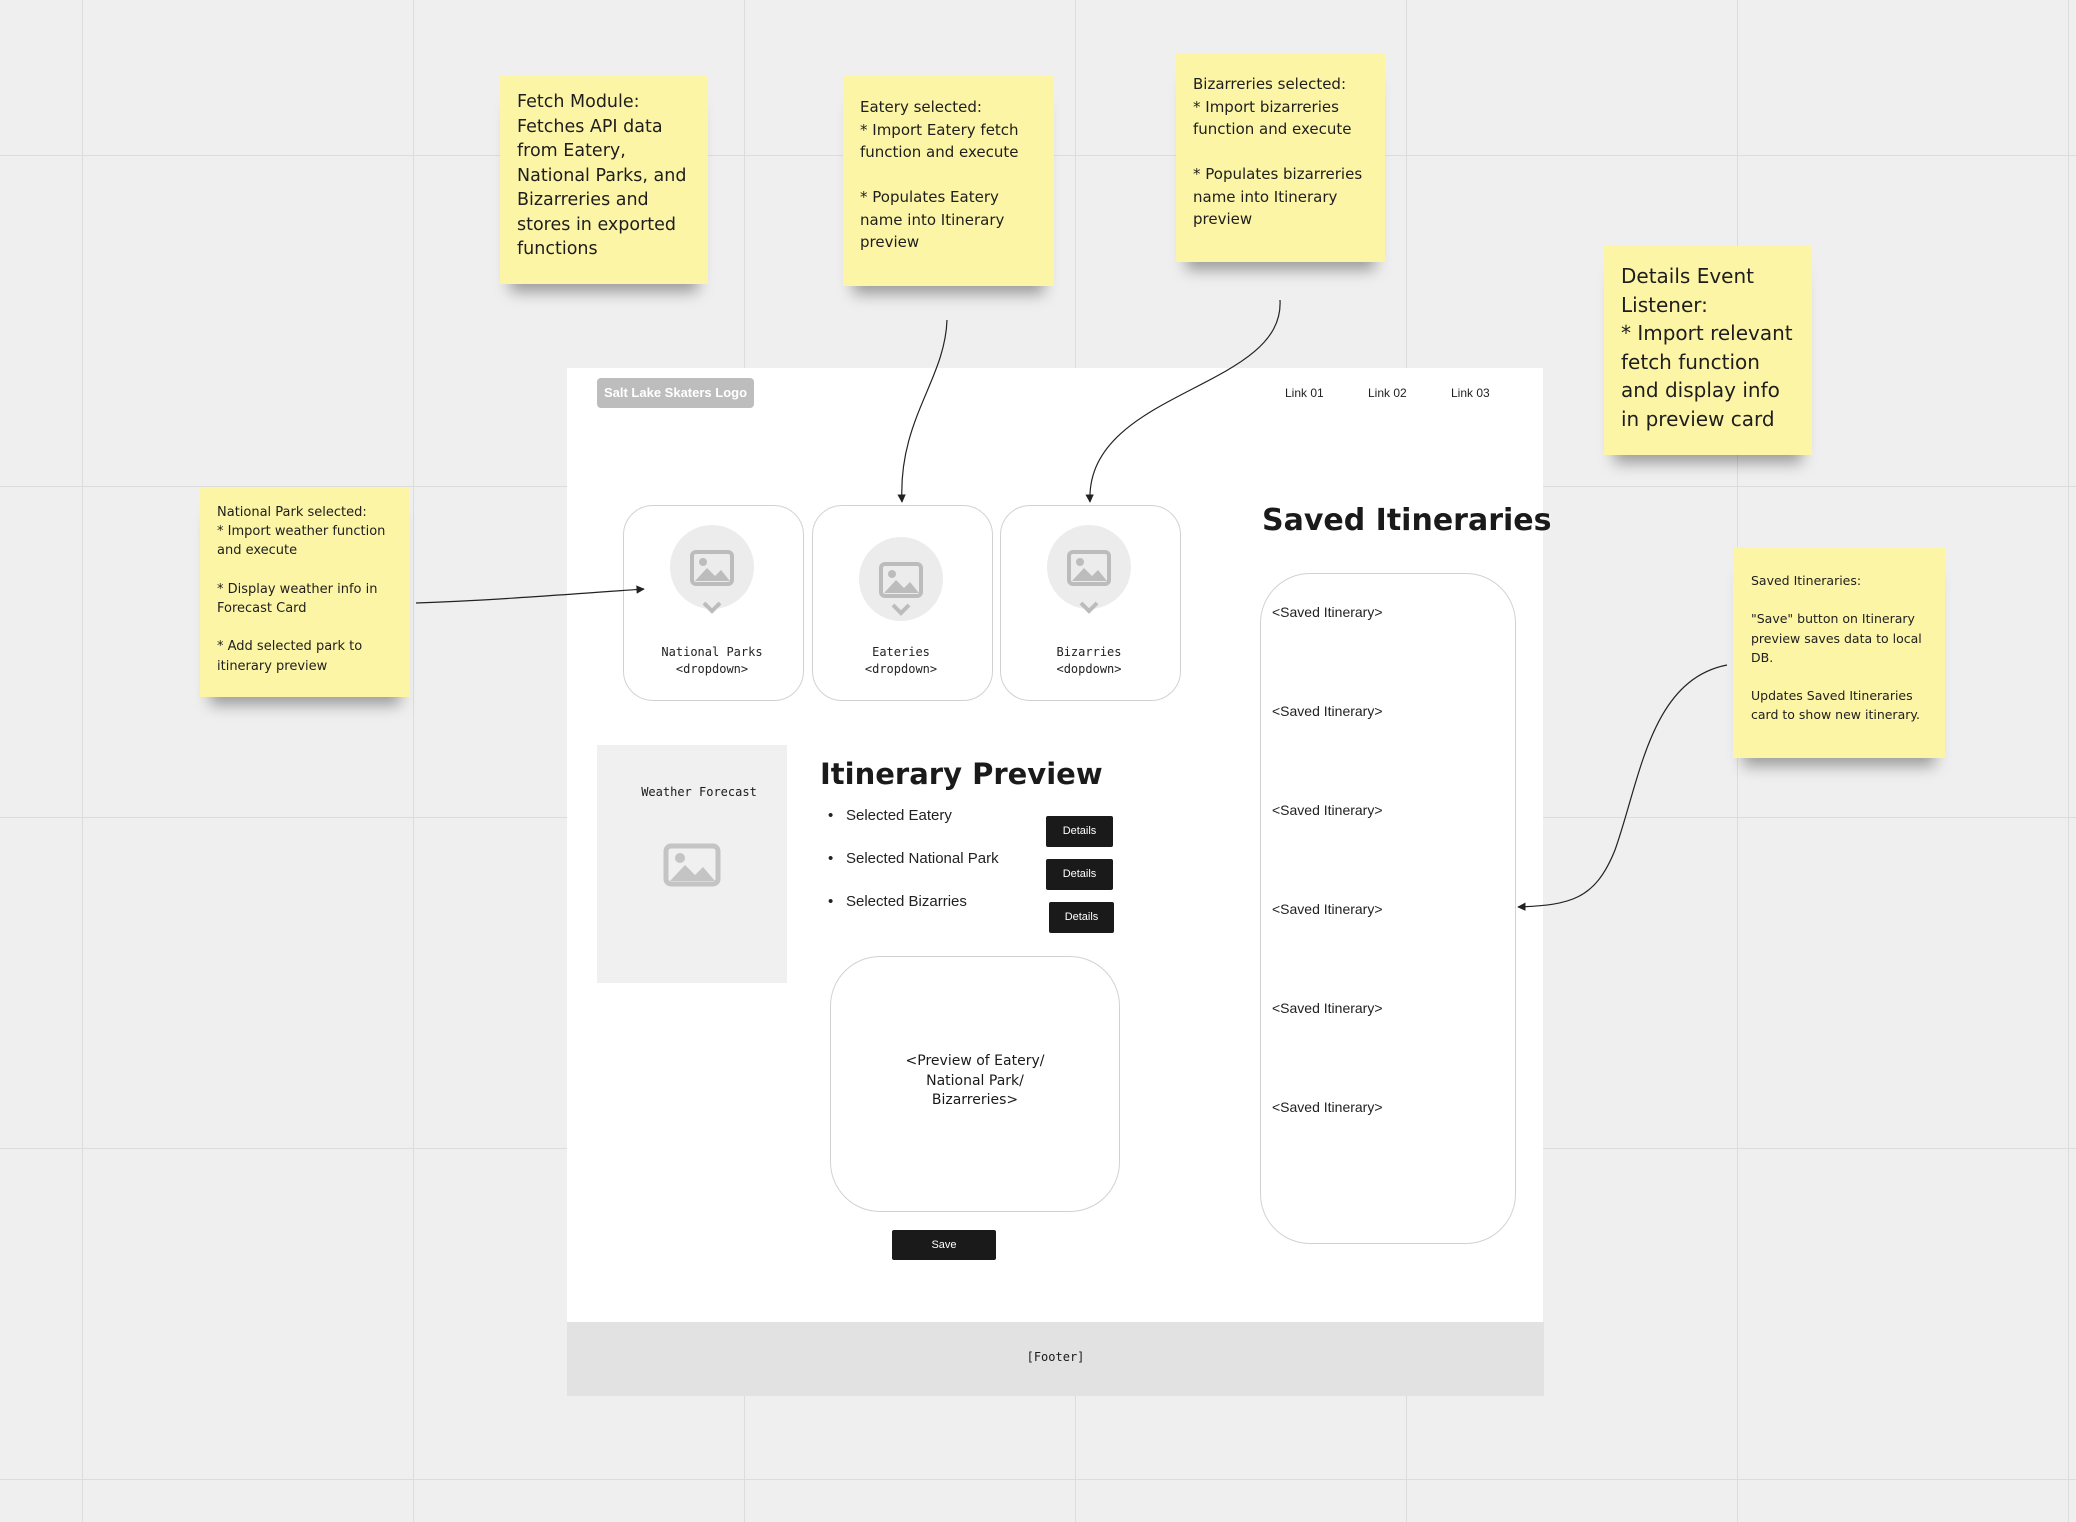 This screenshot has width=2076, height=1522. What do you see at coordinates (922, 411) in the screenshot?
I see `arrow-eatery` at bounding box center [922, 411].